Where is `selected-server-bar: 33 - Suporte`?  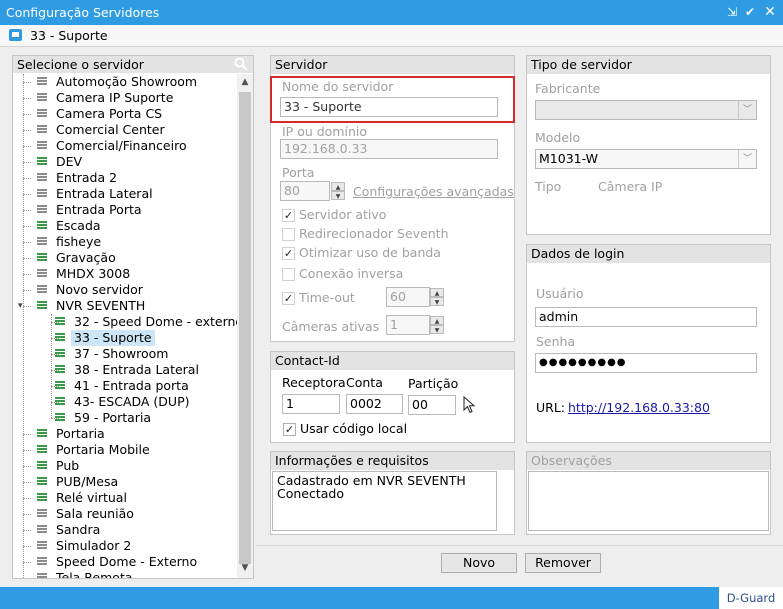
selected-server-bar: 33 - Suporte is located at coordinates (391, 36).